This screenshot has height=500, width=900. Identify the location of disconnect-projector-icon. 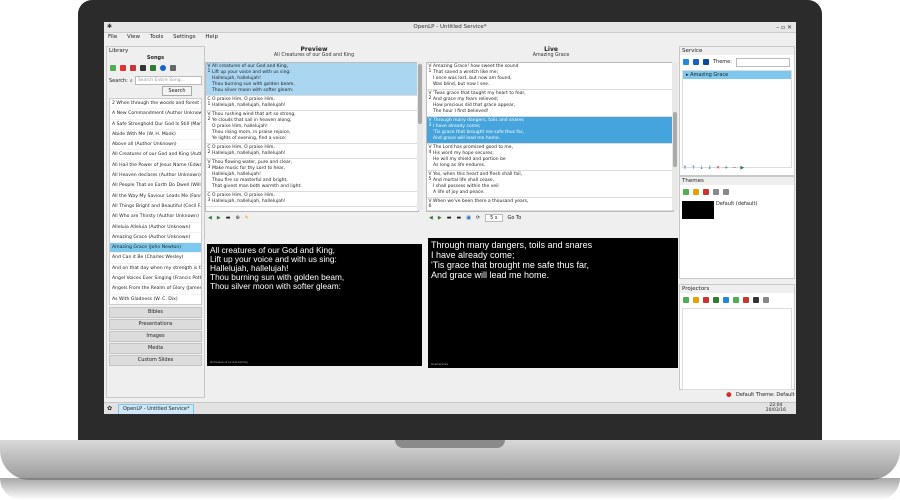
(726, 300).